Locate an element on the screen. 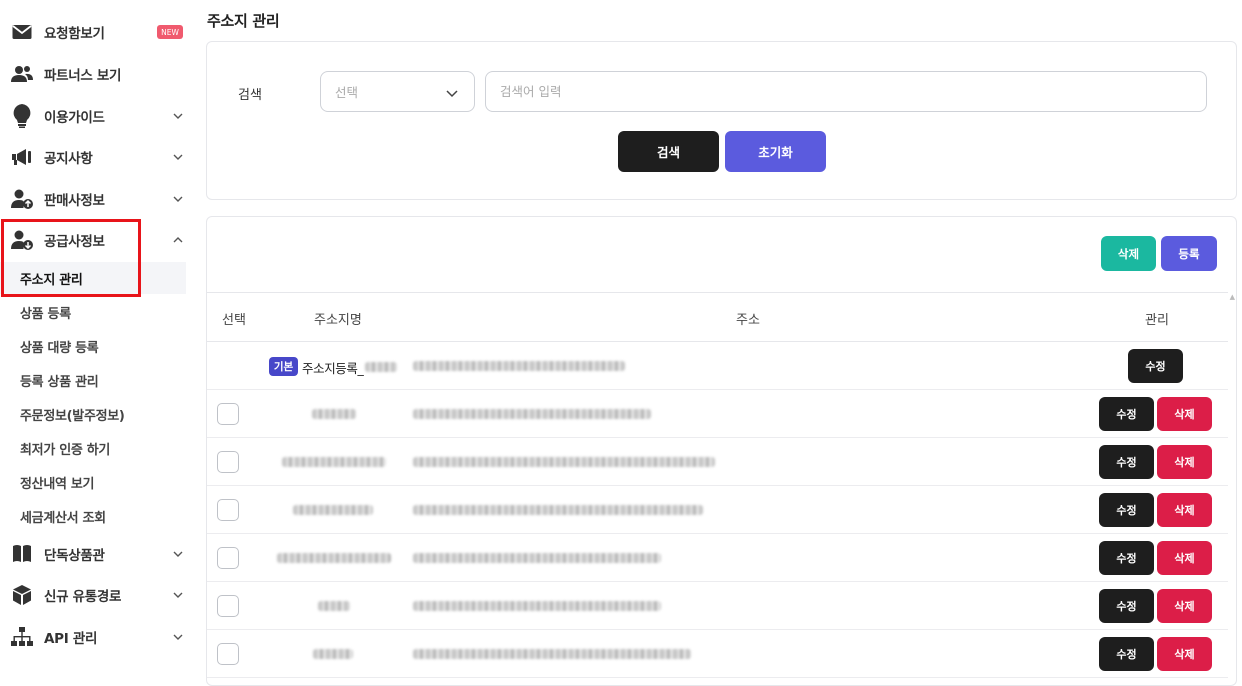 This screenshot has height=686, width=1242. sidebar-item-label: 이용가이드 is located at coordinates (74, 118).